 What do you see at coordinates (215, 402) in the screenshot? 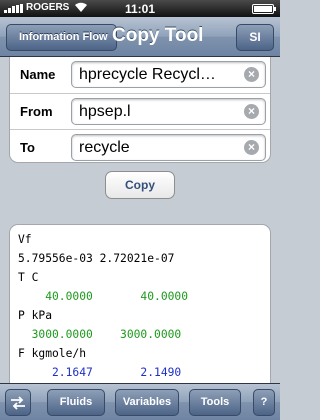
I see `tools-button: Tools` at bounding box center [215, 402].